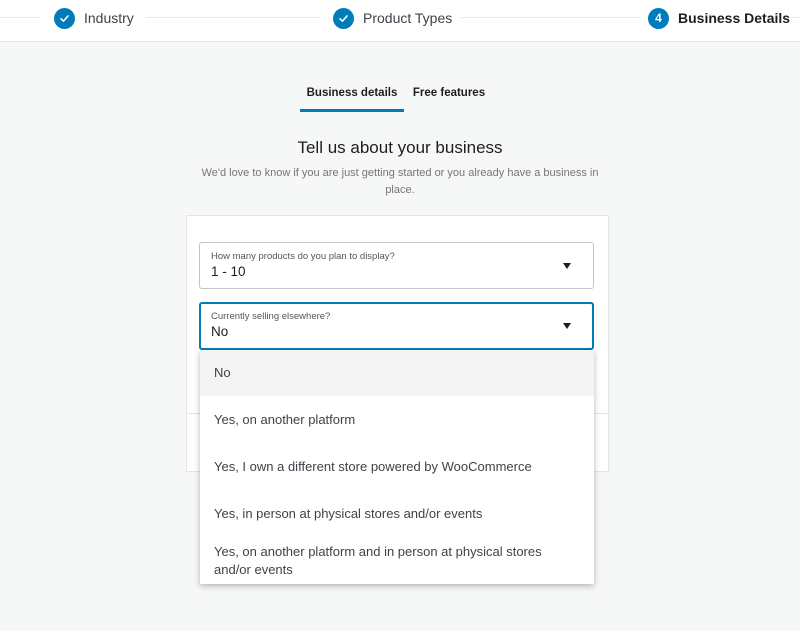 The height and width of the screenshot is (631, 800). Describe the element at coordinates (449, 97) in the screenshot. I see `tab-free-features: Free features` at that location.